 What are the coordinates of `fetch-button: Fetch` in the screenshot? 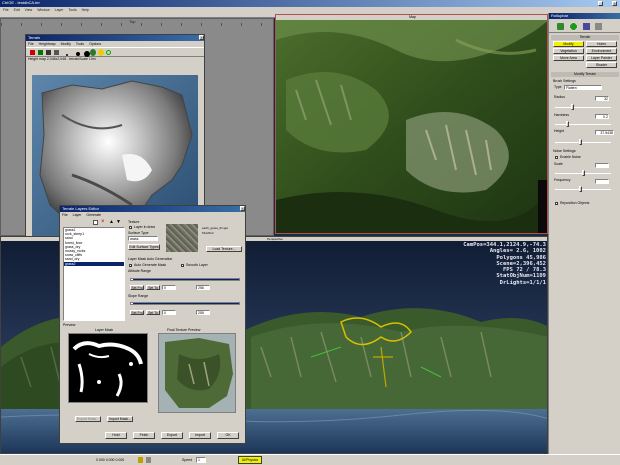 It's located at (144, 435).